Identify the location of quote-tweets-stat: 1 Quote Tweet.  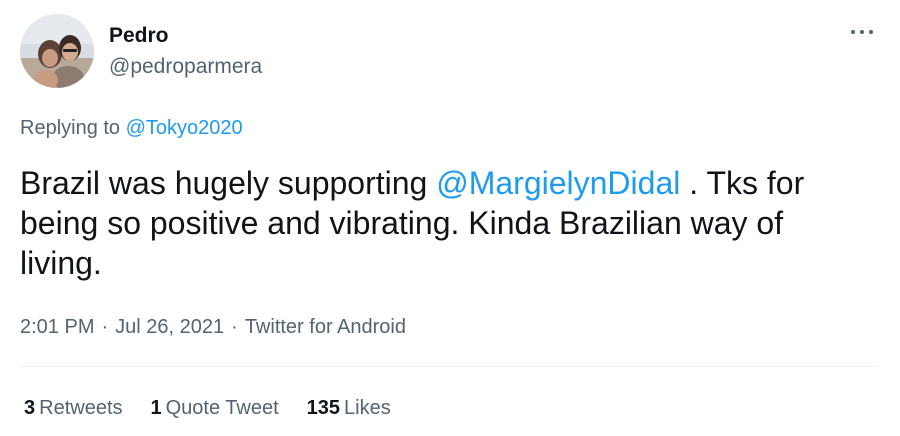
(215, 408).